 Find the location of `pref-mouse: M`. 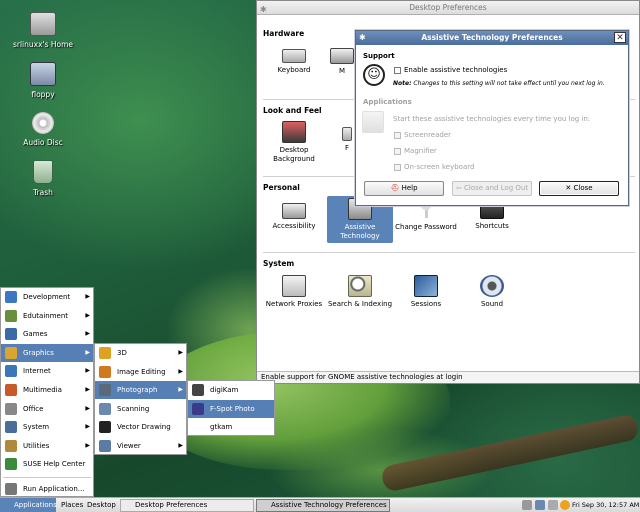

pref-mouse: M is located at coordinates (342, 58).